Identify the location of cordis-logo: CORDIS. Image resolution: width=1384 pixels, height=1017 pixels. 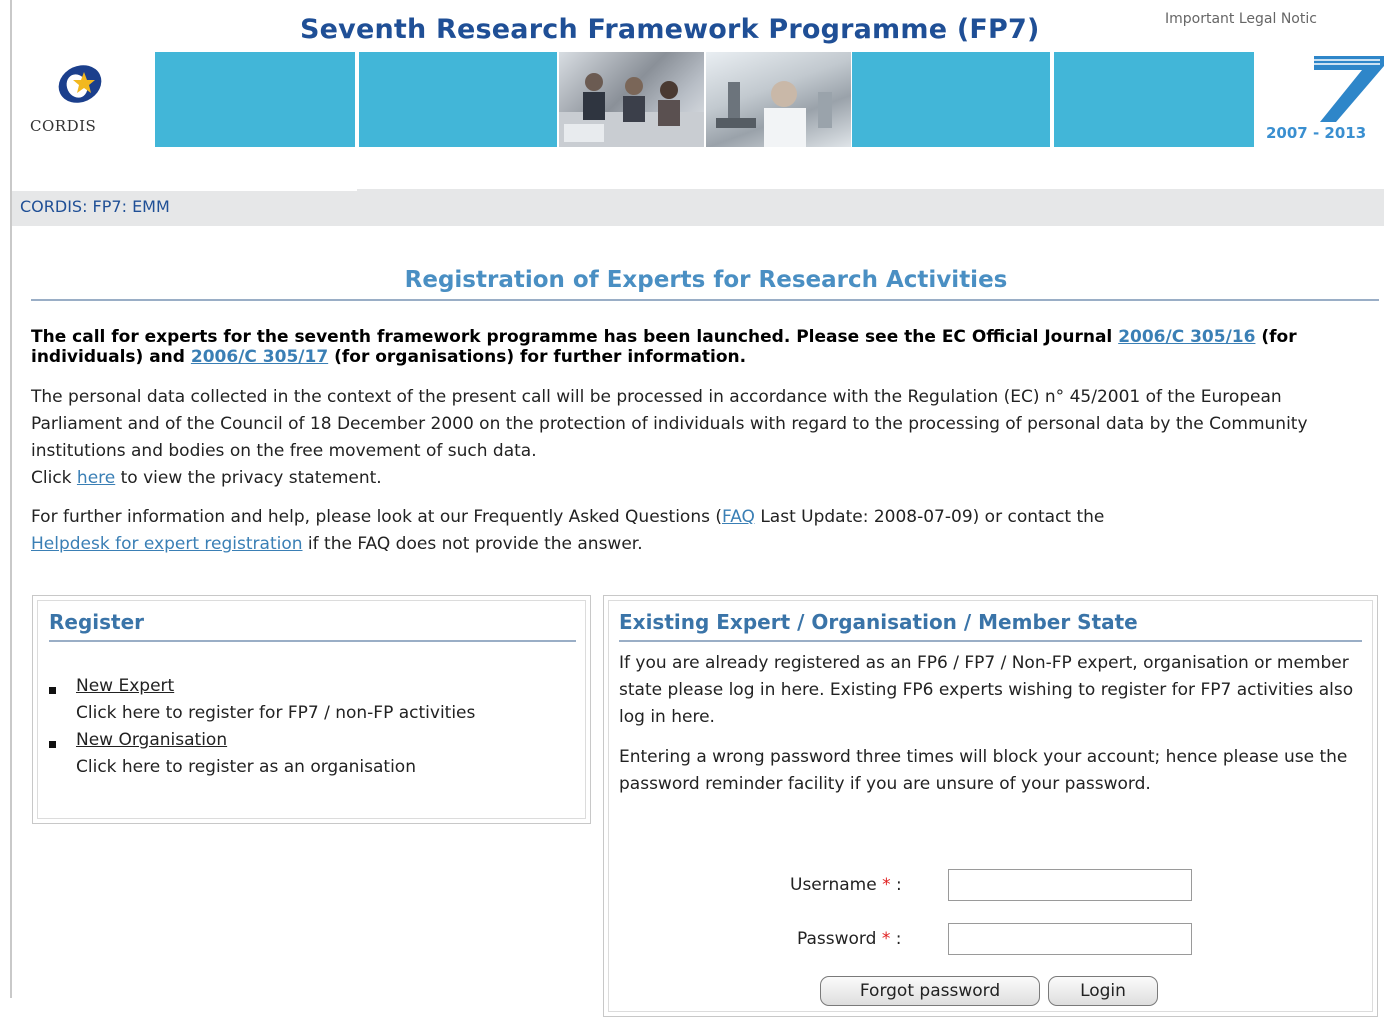
(84, 102).